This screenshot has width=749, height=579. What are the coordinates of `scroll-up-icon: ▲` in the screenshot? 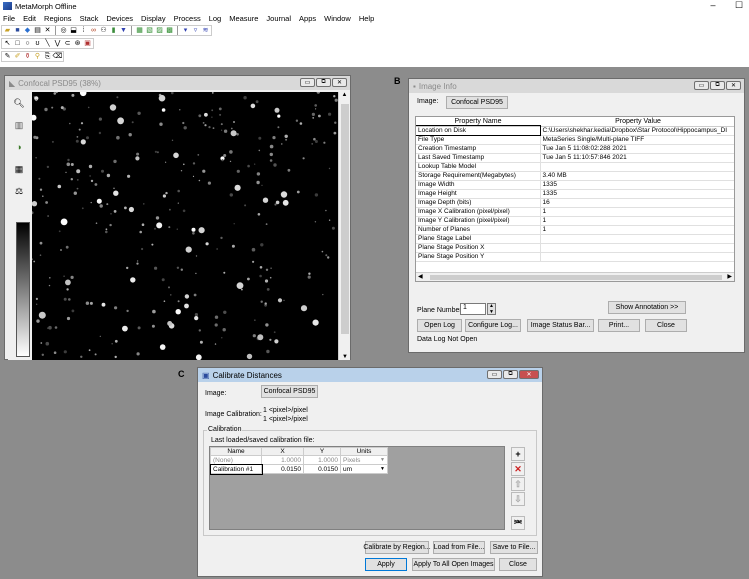 It's located at (344, 95).